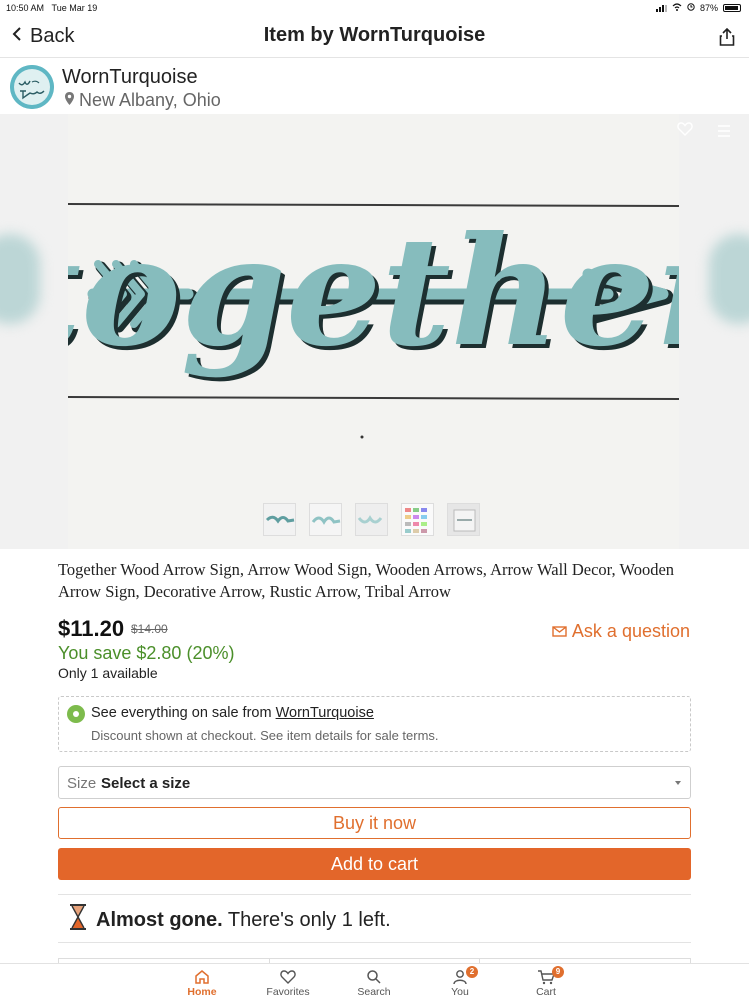  I want to click on chevron-left-icon, so click(17, 36).